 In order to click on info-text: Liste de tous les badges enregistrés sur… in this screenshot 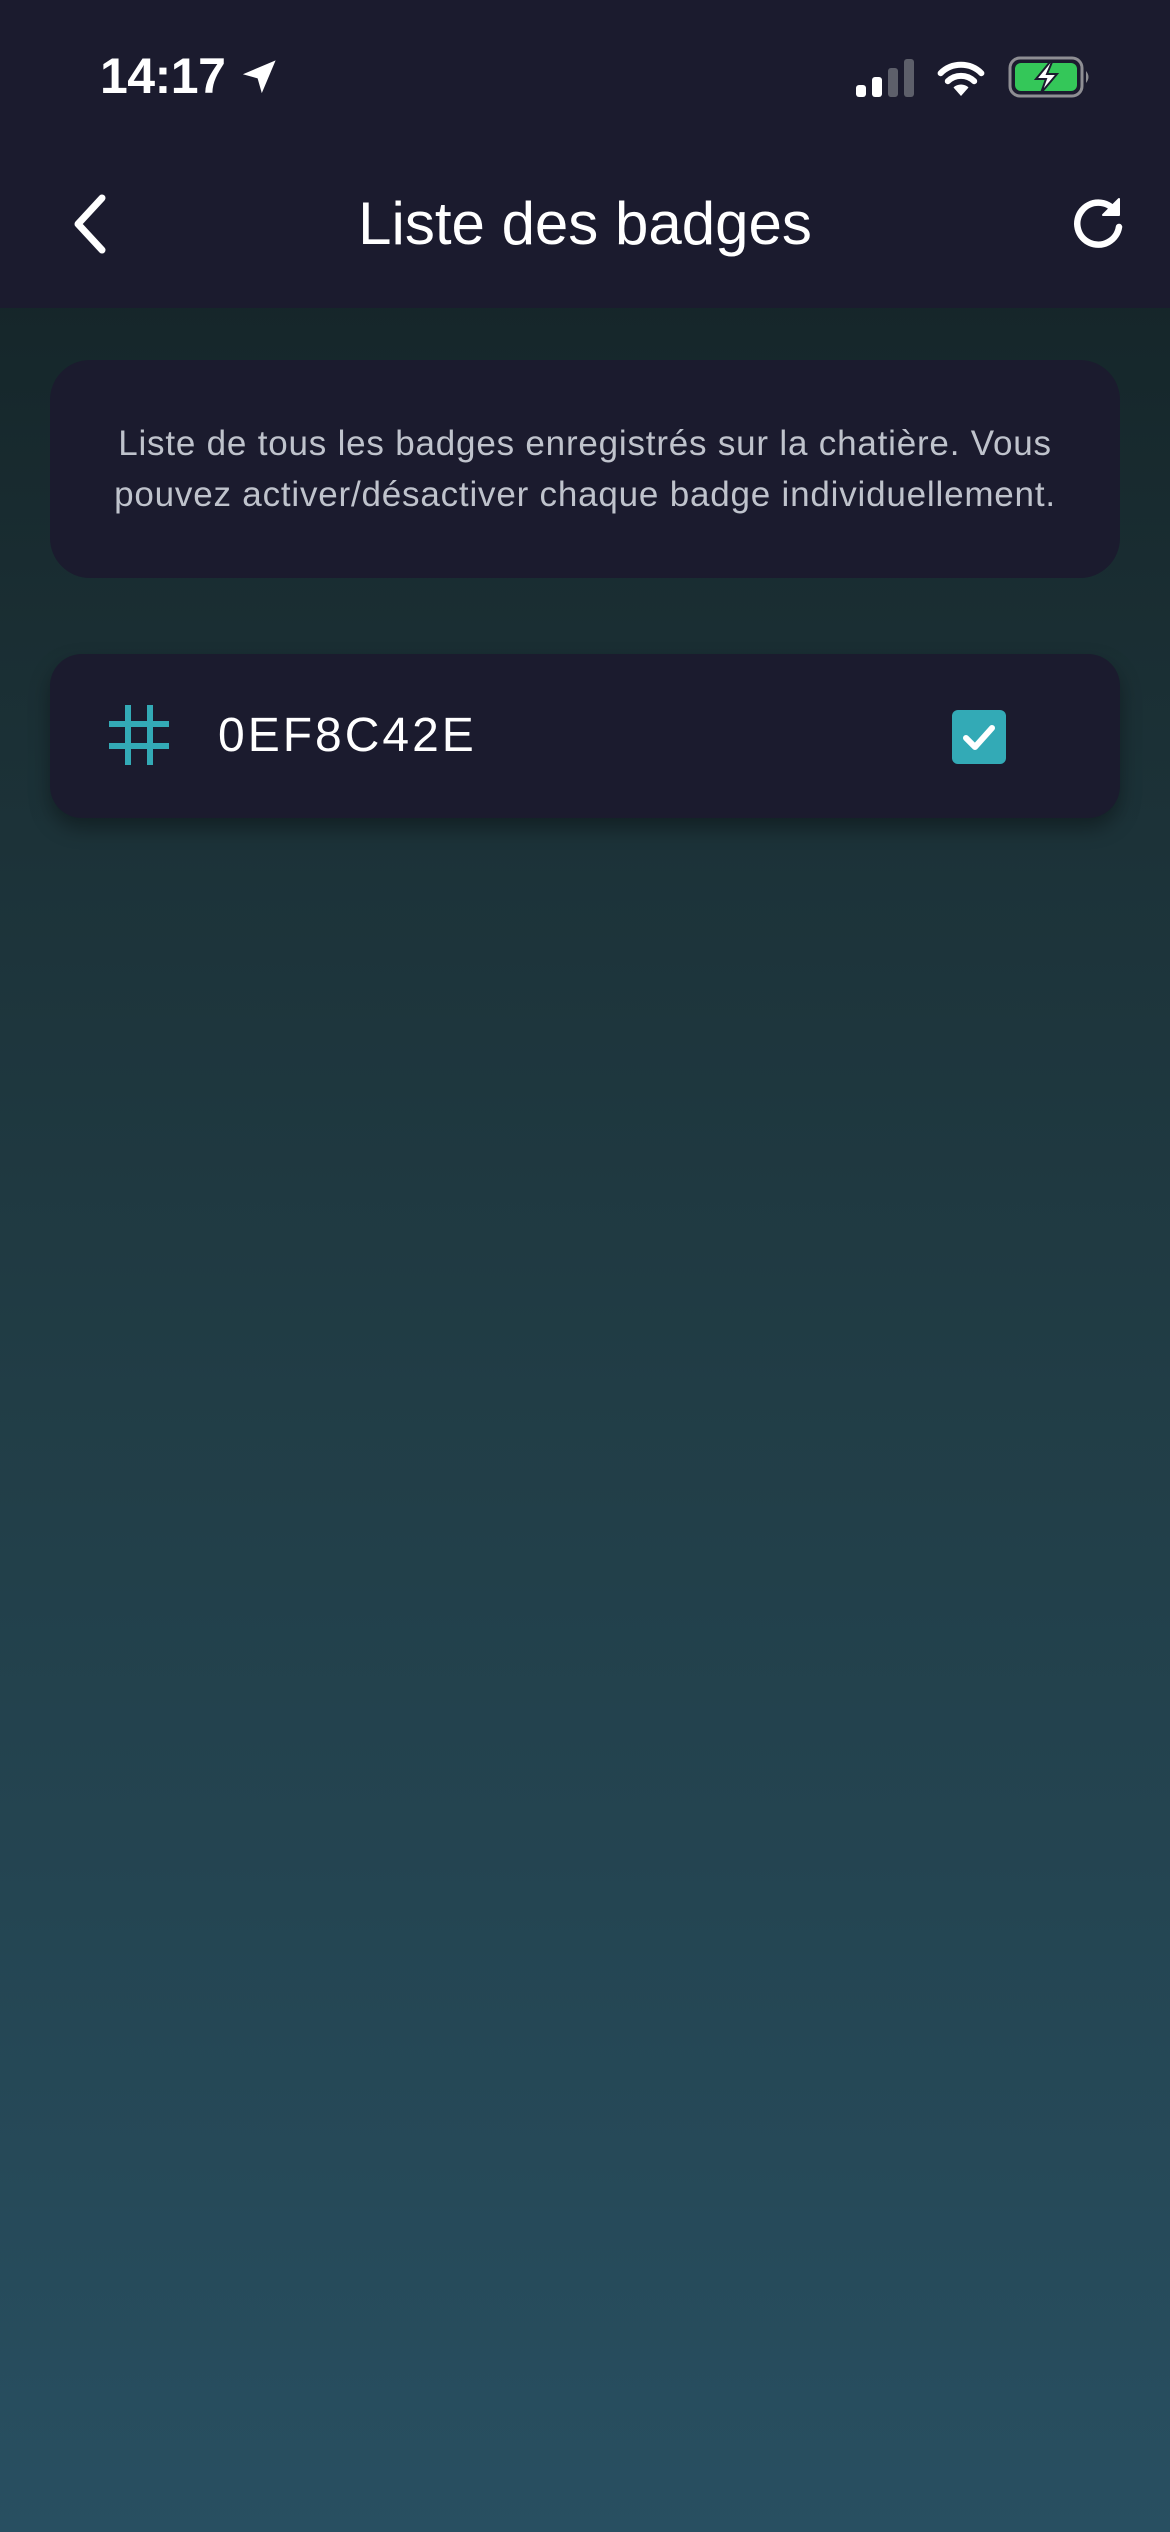, I will do `click(585, 469)`.